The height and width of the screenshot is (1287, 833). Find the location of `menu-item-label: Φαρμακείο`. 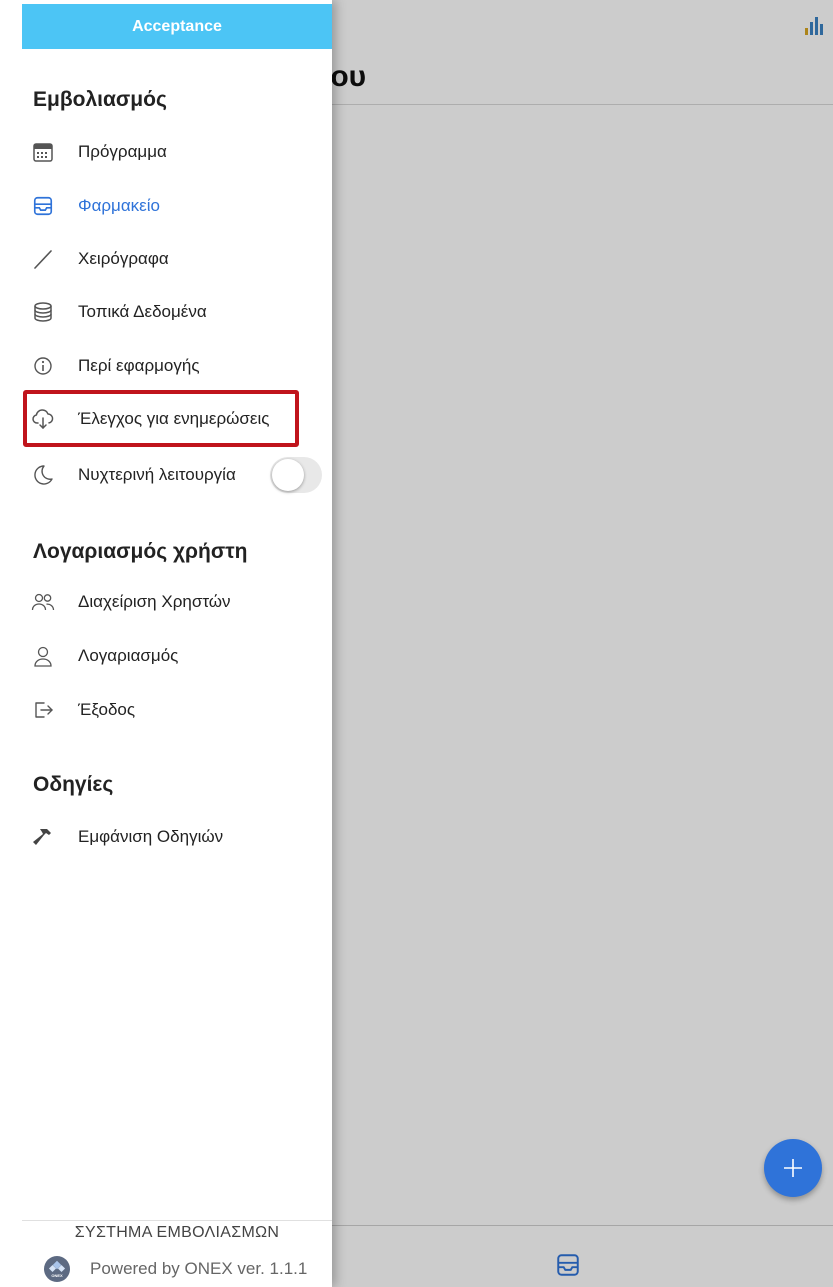

menu-item-label: Φαρμακείο is located at coordinates (119, 205).